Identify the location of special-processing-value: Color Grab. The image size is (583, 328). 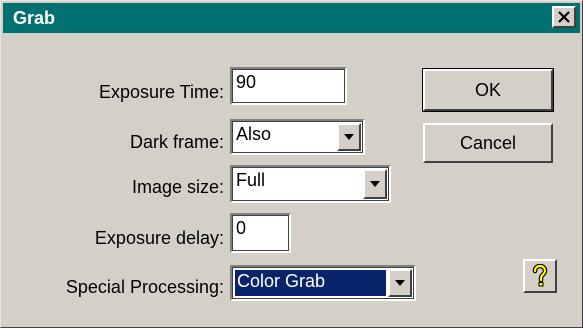
(281, 281).